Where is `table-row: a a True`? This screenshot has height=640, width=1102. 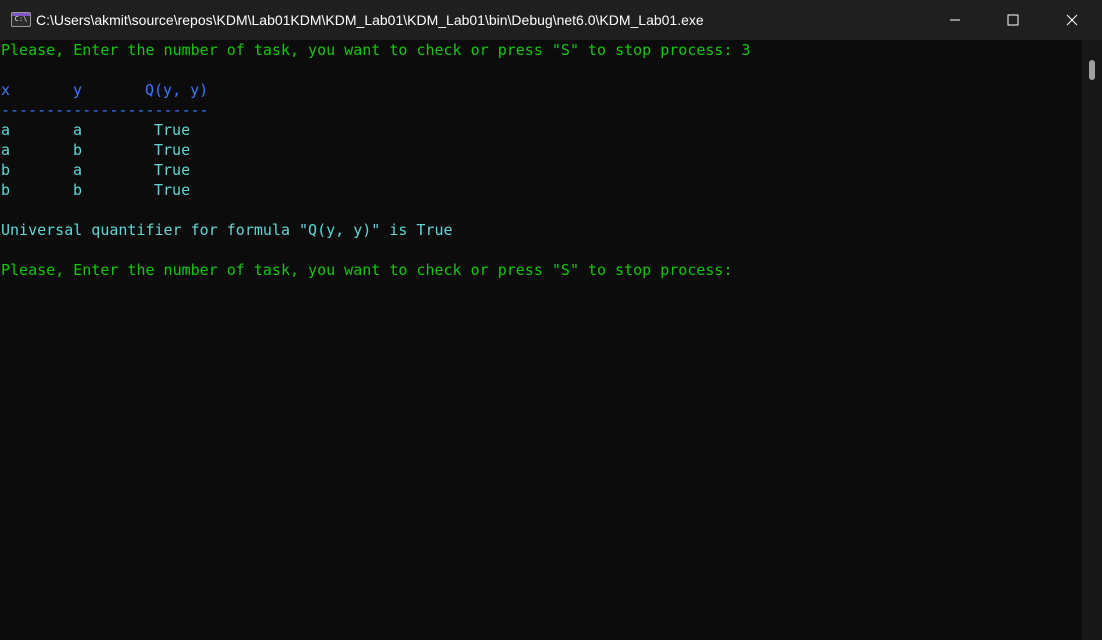 table-row: a a True is located at coordinates (151, 130).